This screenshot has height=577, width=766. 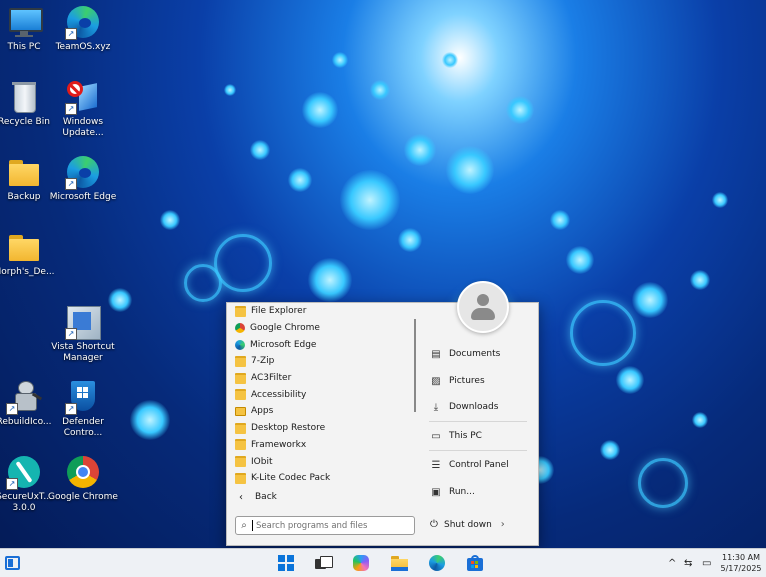 I want to click on program-item: File Explorer, so click(x=322, y=311).